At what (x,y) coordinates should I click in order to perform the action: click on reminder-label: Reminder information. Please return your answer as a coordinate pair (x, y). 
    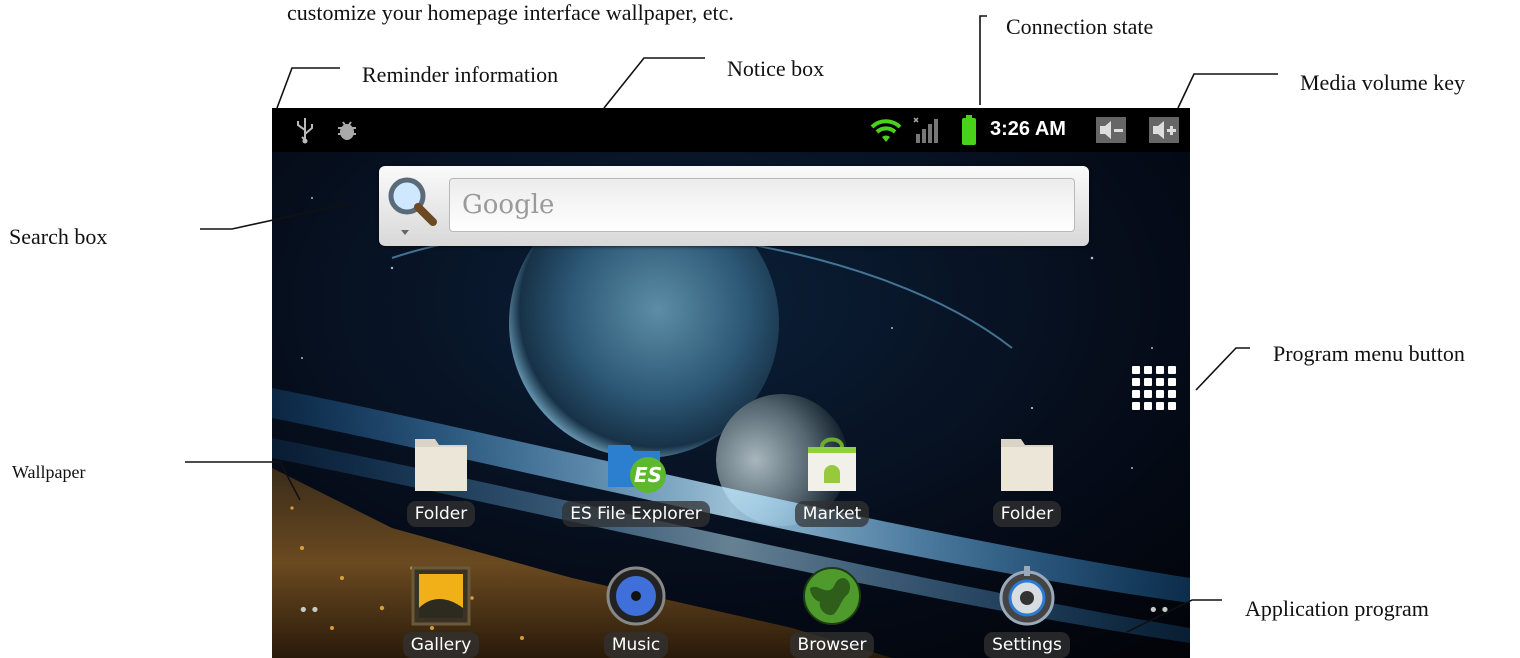
    Looking at the image, I should click on (460, 74).